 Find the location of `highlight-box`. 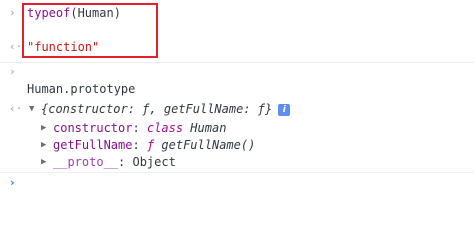

highlight-box is located at coordinates (90, 30).